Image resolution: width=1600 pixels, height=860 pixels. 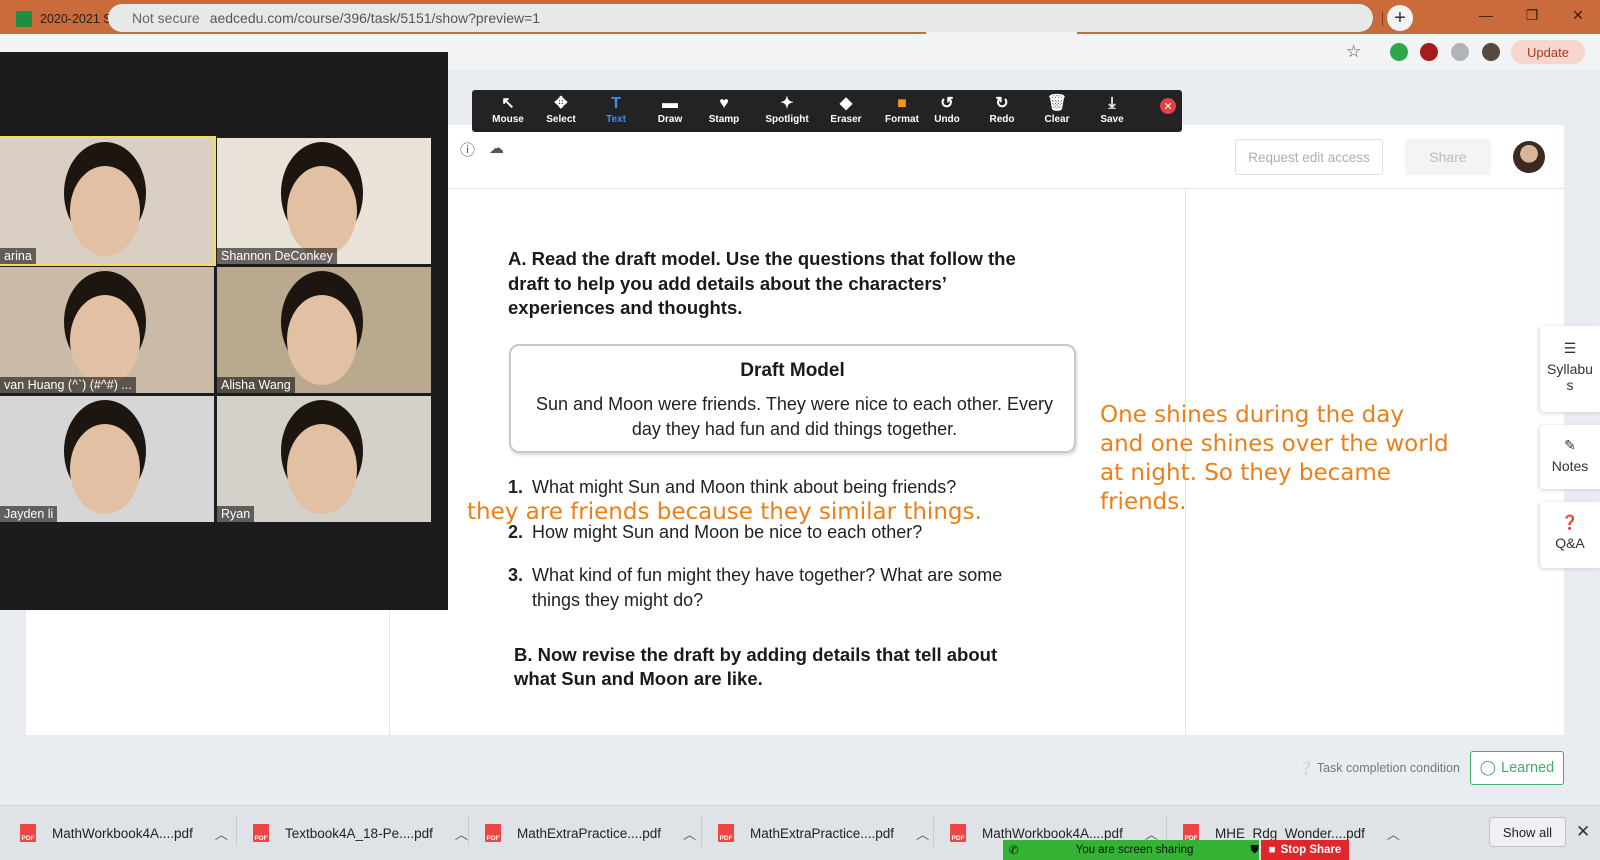 What do you see at coordinates (1112, 119) in the screenshot?
I see `tool-label: Save` at bounding box center [1112, 119].